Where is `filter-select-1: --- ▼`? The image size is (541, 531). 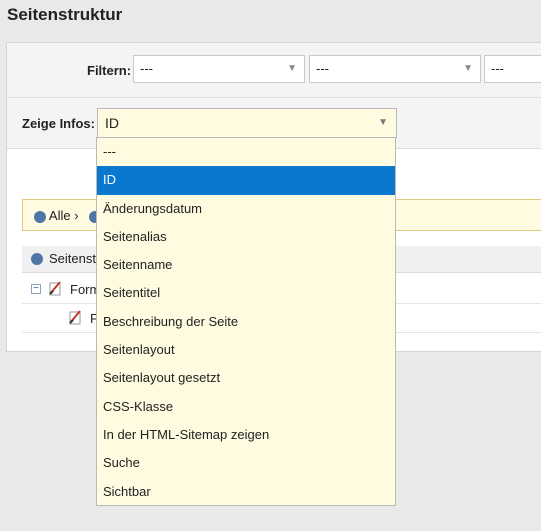
filter-select-1: --- ▼ is located at coordinates (219, 69).